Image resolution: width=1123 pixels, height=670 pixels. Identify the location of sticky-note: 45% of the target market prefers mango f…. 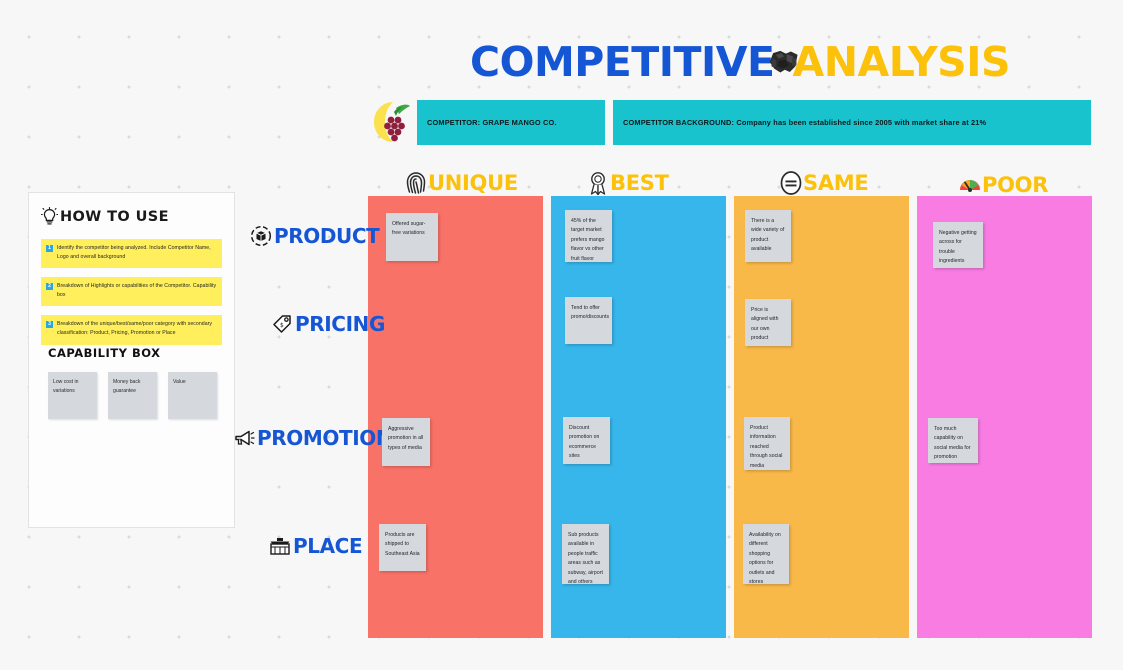
(588, 236).